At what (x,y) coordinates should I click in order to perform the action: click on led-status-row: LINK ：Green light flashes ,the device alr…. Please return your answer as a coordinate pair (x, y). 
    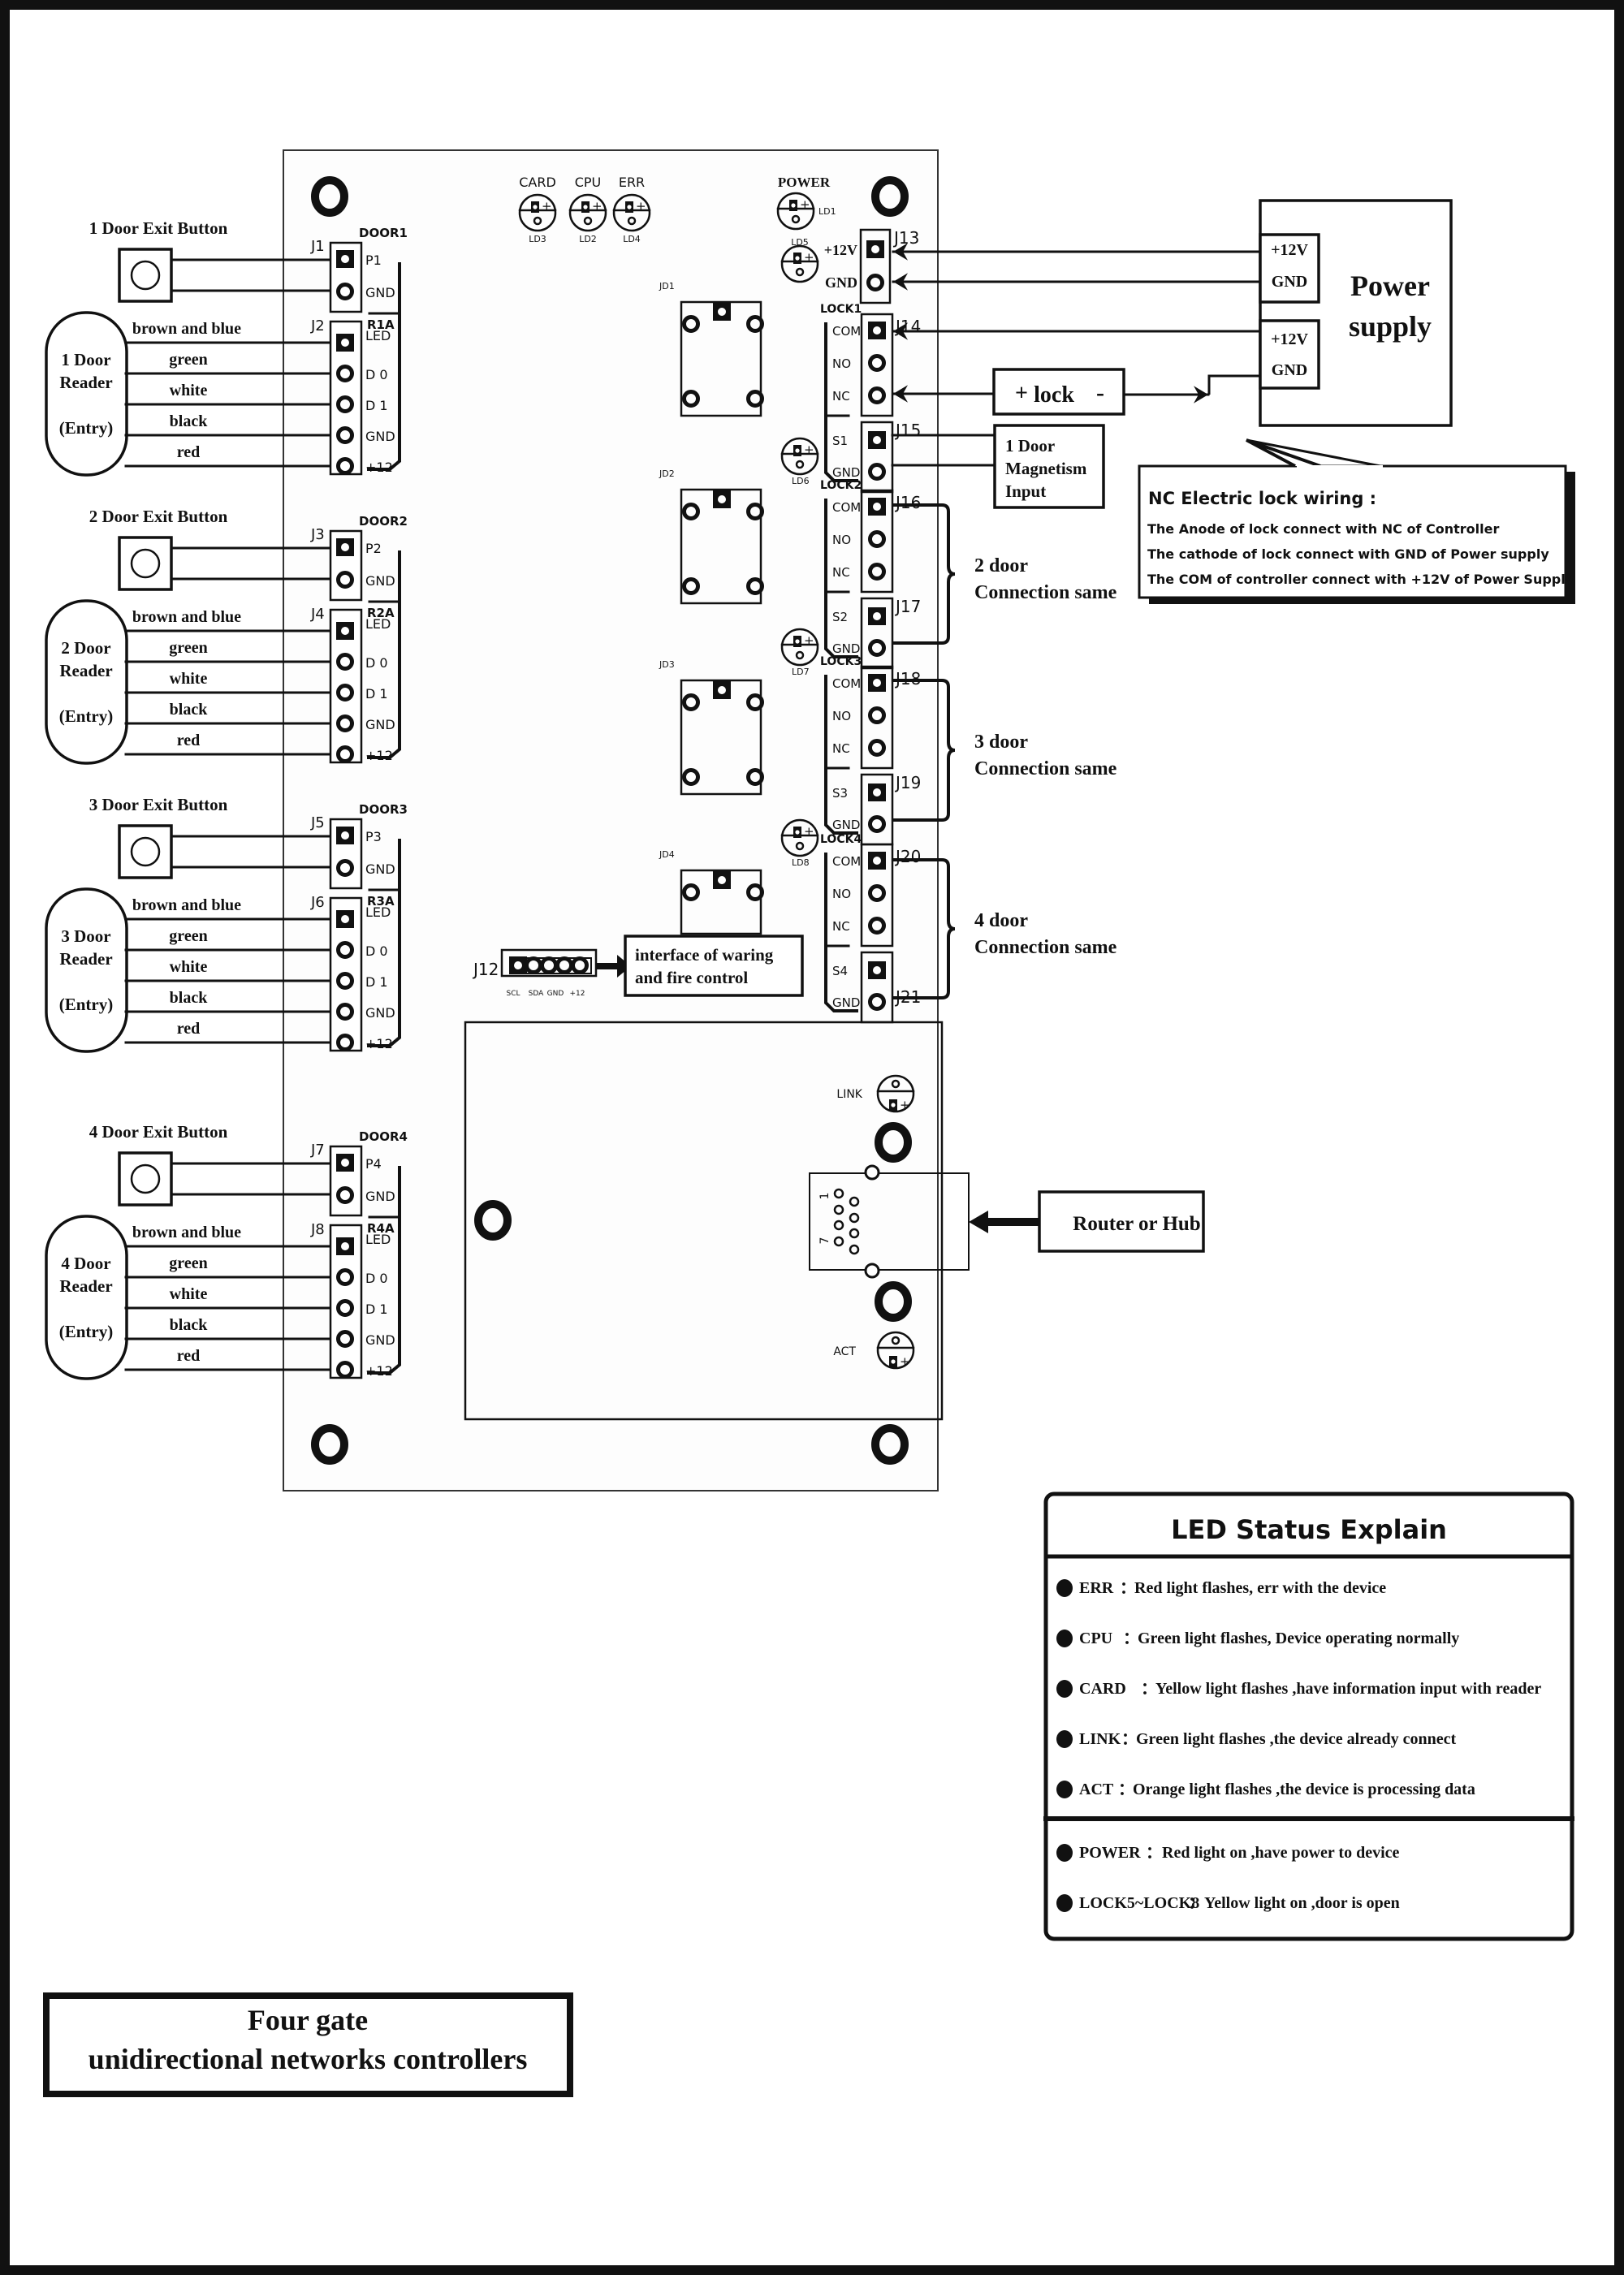
    Looking at the image, I should click on (1257, 1739).